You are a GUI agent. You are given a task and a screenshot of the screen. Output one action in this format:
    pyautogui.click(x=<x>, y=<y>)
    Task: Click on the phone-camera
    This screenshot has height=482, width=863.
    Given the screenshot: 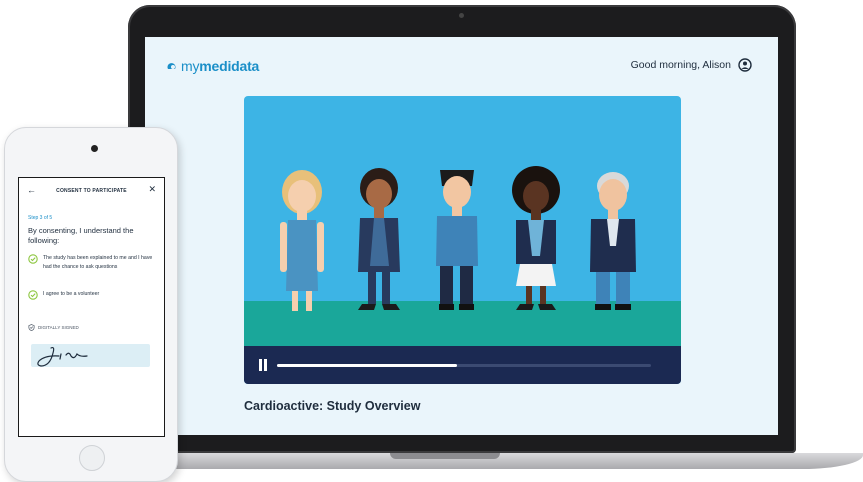 What is the action you would take?
    pyautogui.click(x=94, y=148)
    